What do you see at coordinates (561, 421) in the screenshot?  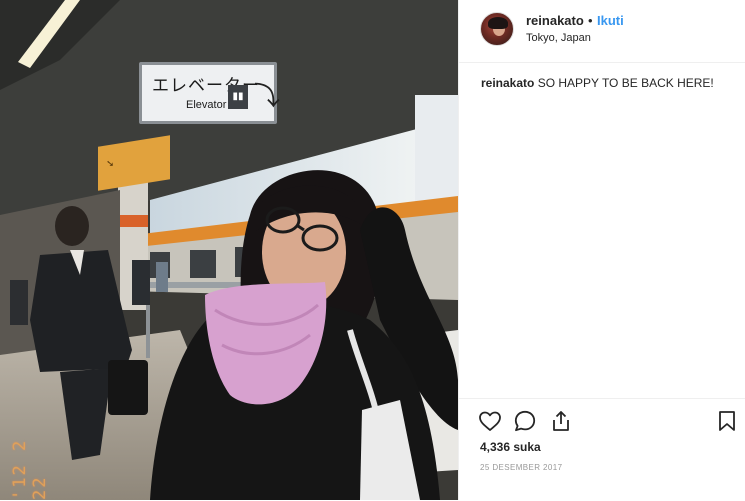 I see `share-icon` at bounding box center [561, 421].